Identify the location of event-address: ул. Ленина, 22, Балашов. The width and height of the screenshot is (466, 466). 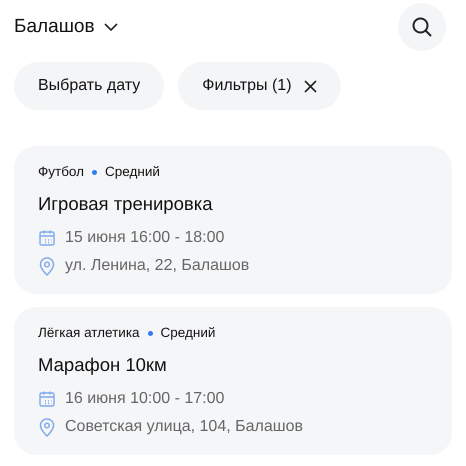
(157, 266).